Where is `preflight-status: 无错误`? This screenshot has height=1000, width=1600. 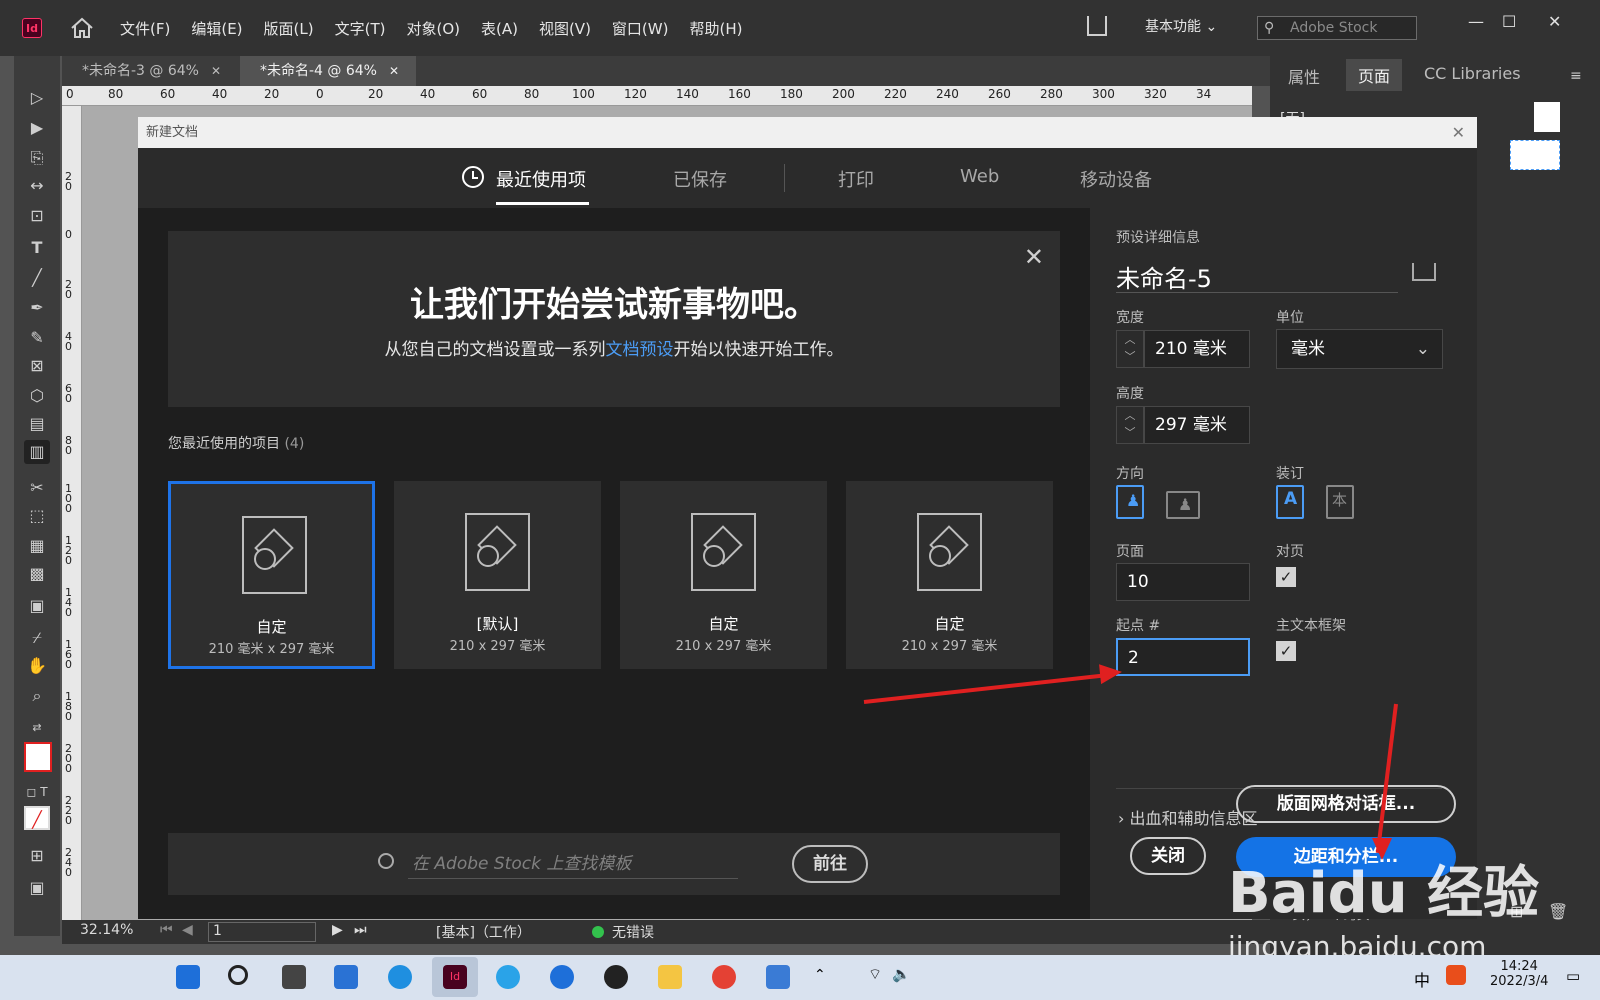 preflight-status: 无错误 is located at coordinates (633, 932).